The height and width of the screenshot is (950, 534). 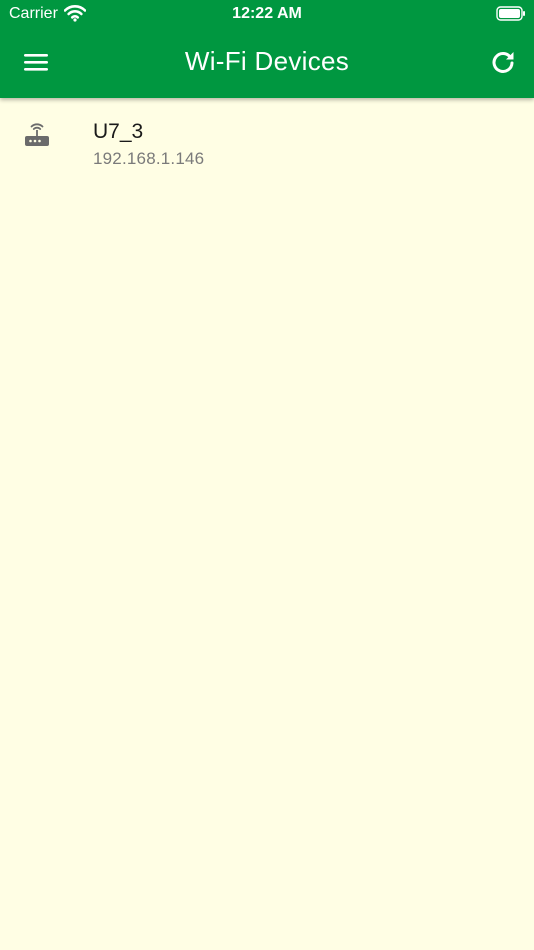 I want to click on device-list-item: U7_3 192.168.1.146, so click(x=267, y=142).